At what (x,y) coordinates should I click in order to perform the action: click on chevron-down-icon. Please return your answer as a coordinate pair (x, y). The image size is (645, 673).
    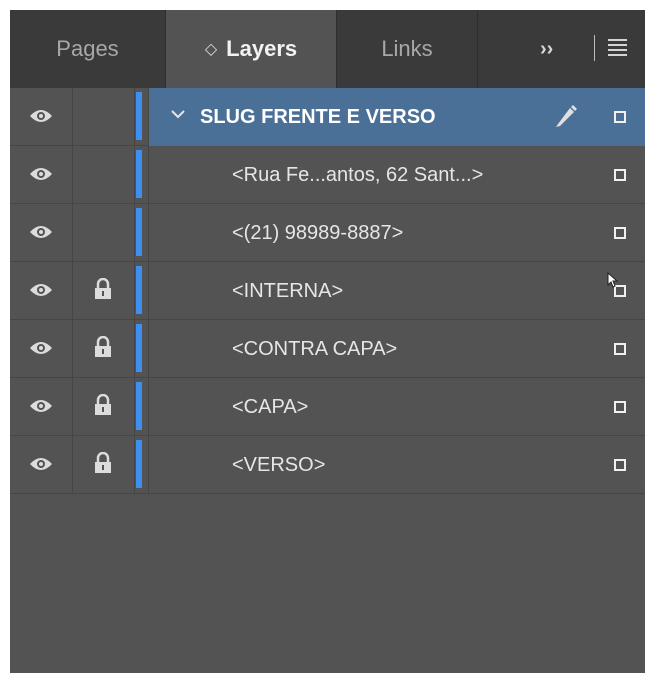
    Looking at the image, I should click on (178, 114).